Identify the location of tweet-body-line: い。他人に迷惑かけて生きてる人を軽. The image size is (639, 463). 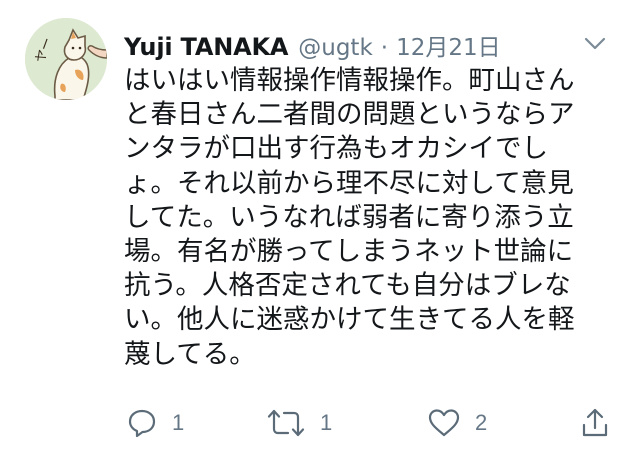
(349, 320).